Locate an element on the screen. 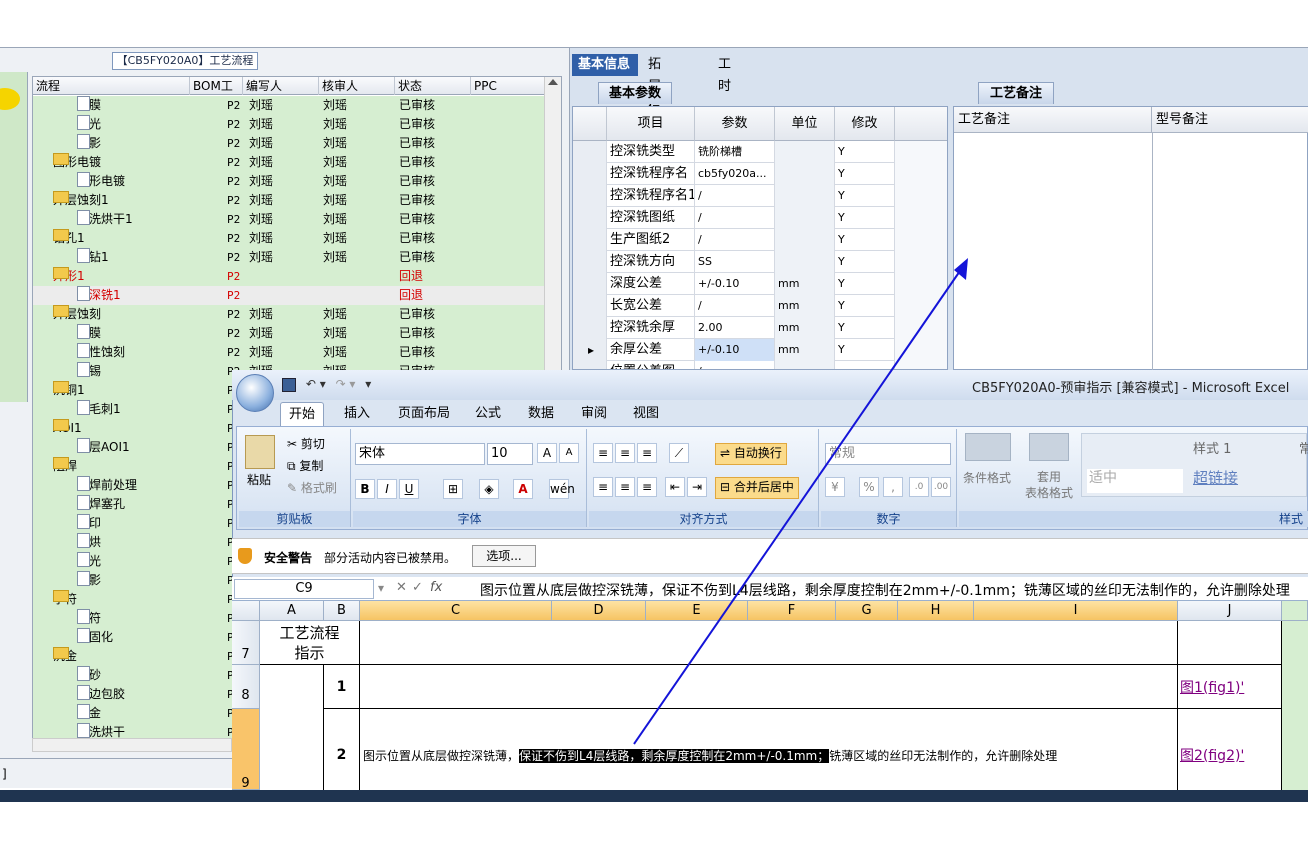  col-header-reviewer: 核审人 is located at coordinates (357, 86).